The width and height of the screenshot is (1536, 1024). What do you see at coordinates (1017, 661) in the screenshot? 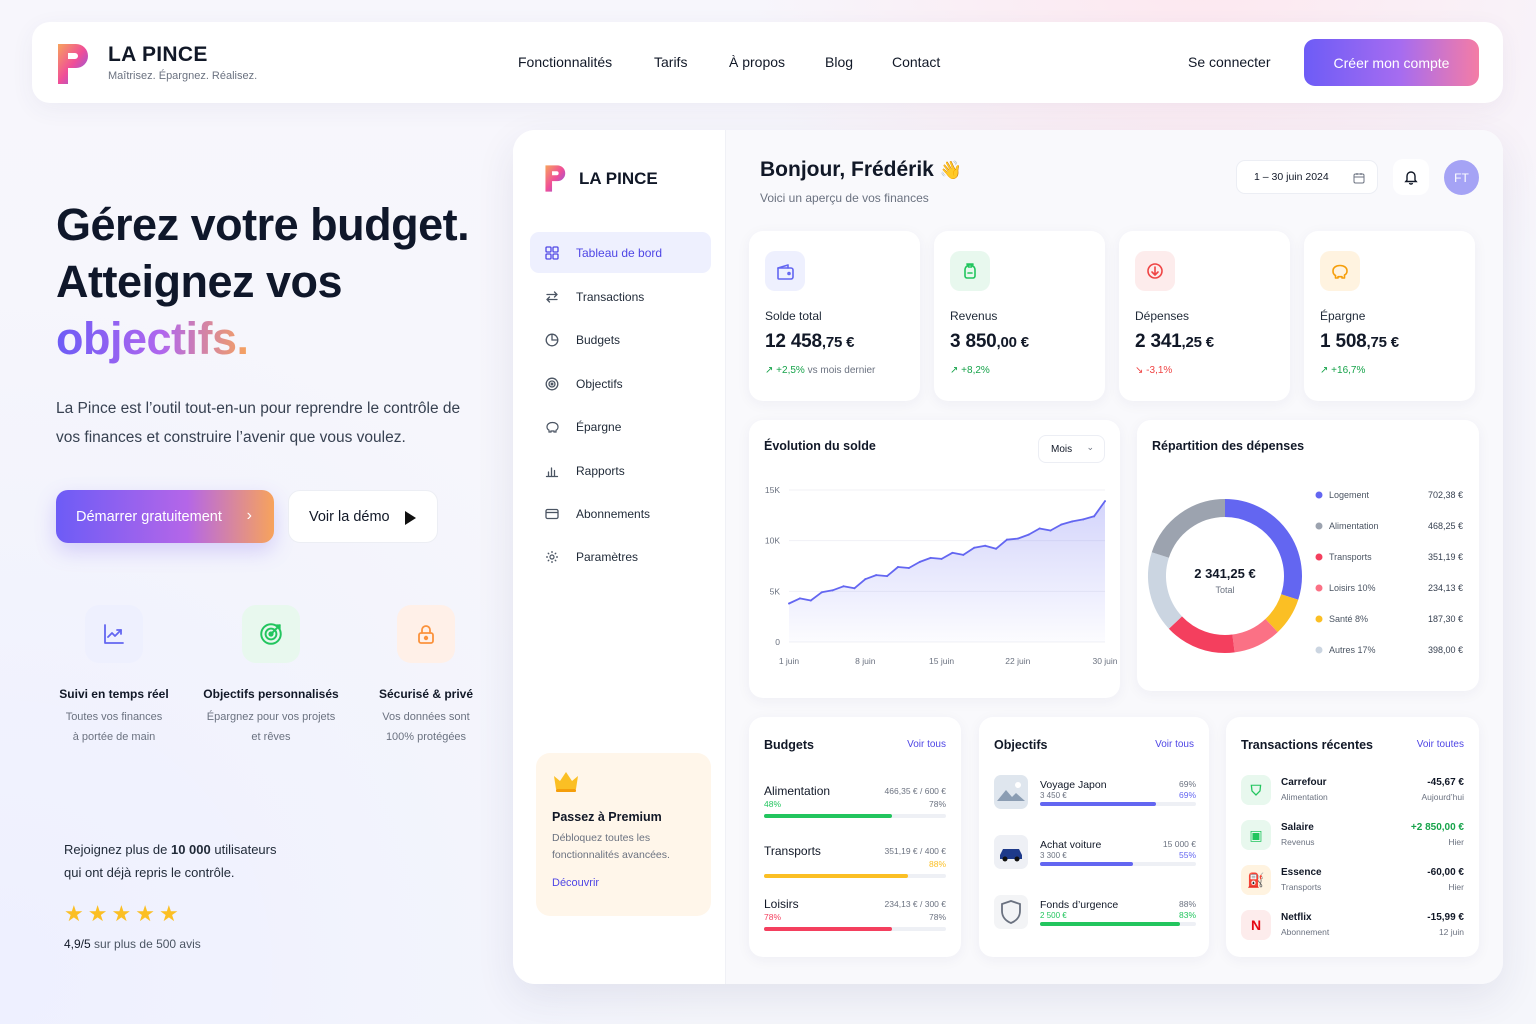
I see `x-tick-label: 22 juin` at bounding box center [1017, 661].